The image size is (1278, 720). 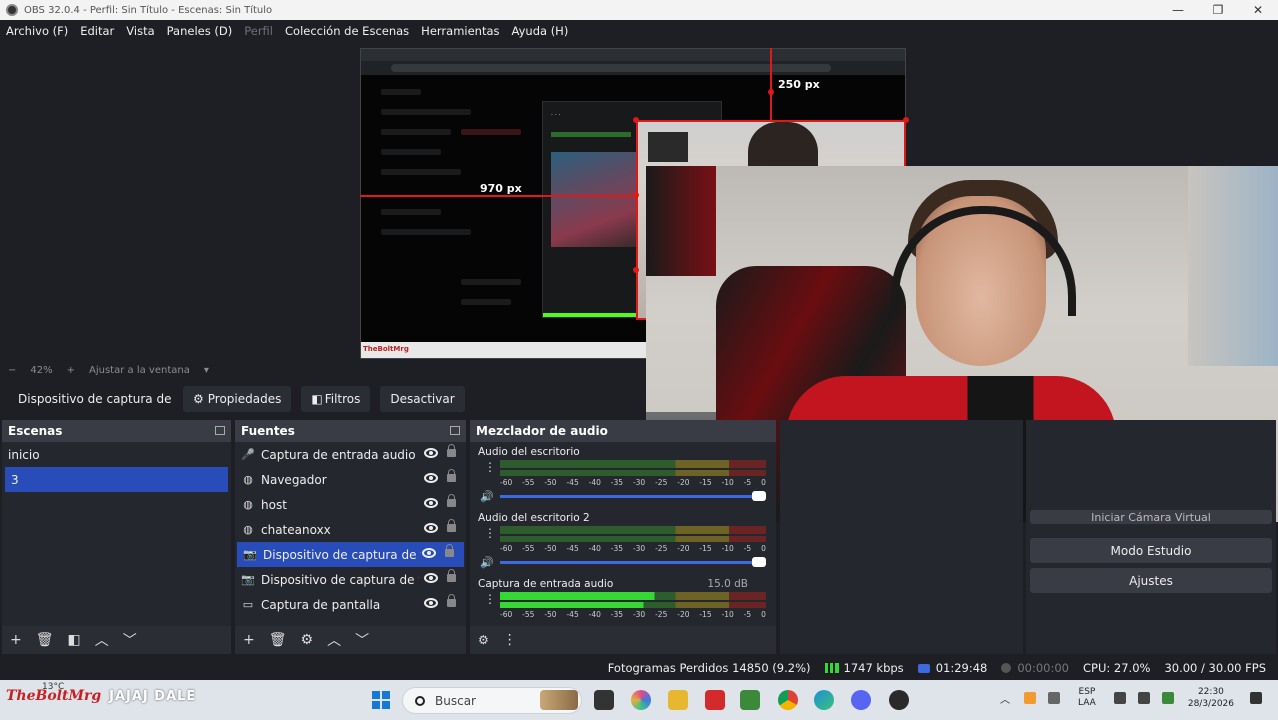 I want to click on obs-taskbar-icon, so click(x=899, y=700).